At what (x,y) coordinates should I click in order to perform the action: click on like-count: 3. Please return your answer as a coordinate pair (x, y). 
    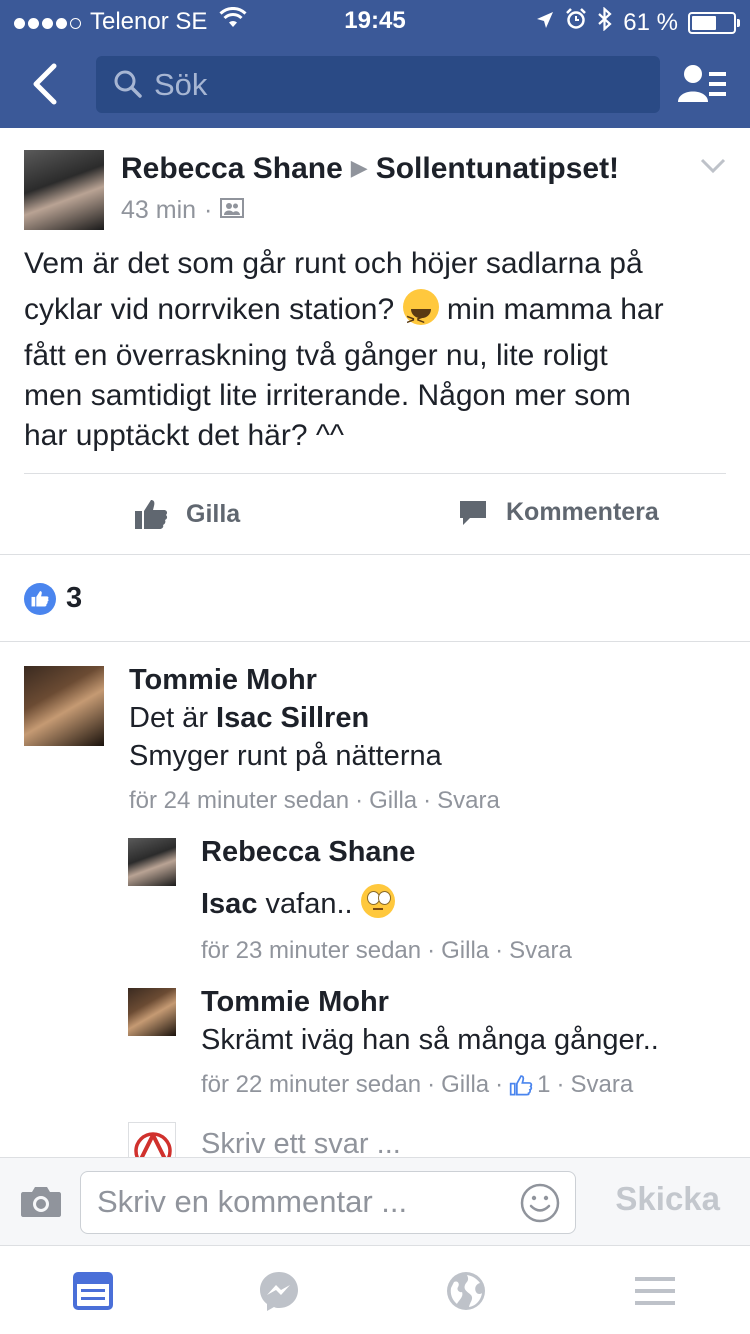
    Looking at the image, I should click on (74, 598).